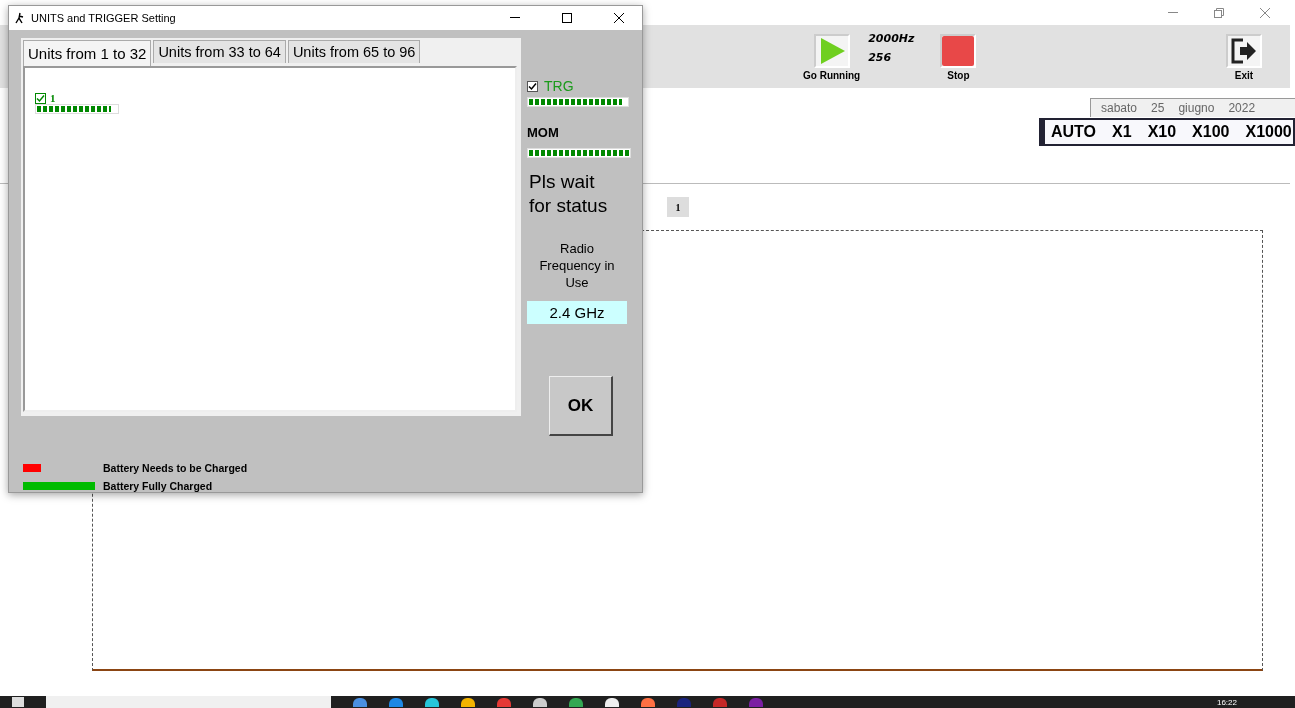 Image resolution: width=1295 pixels, height=708 pixels. What do you see at coordinates (158, 486) in the screenshot?
I see `legend-label: Battery Fully Charged` at bounding box center [158, 486].